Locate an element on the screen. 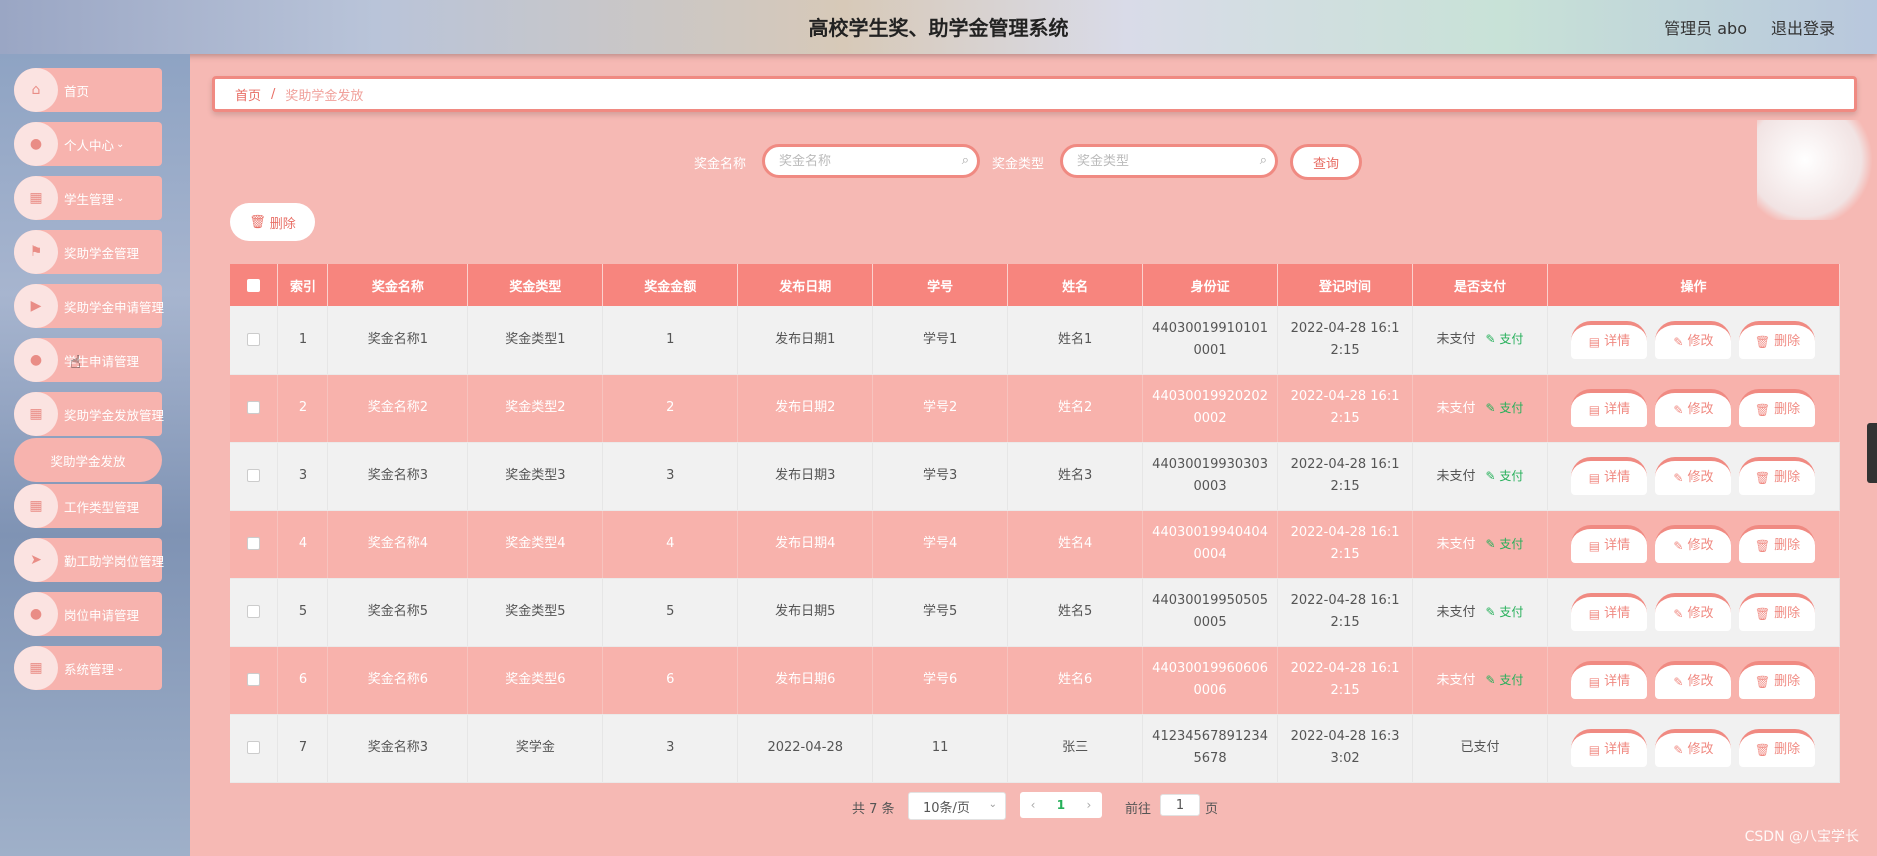  cell-ops: ▤ 详情 ✎ 修改 🗑 删除 is located at coordinates (1694, 544).